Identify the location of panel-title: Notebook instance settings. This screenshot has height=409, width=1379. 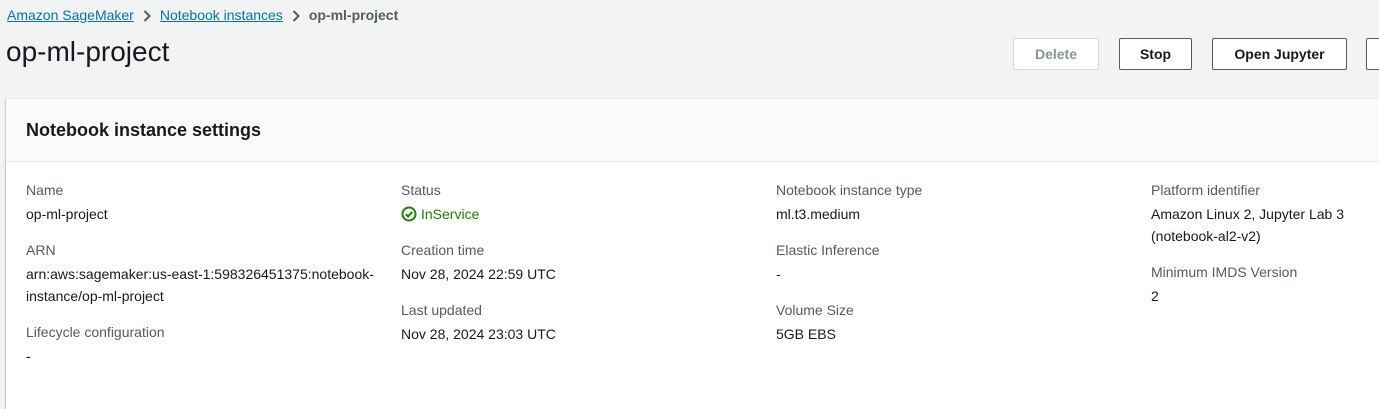
(144, 129).